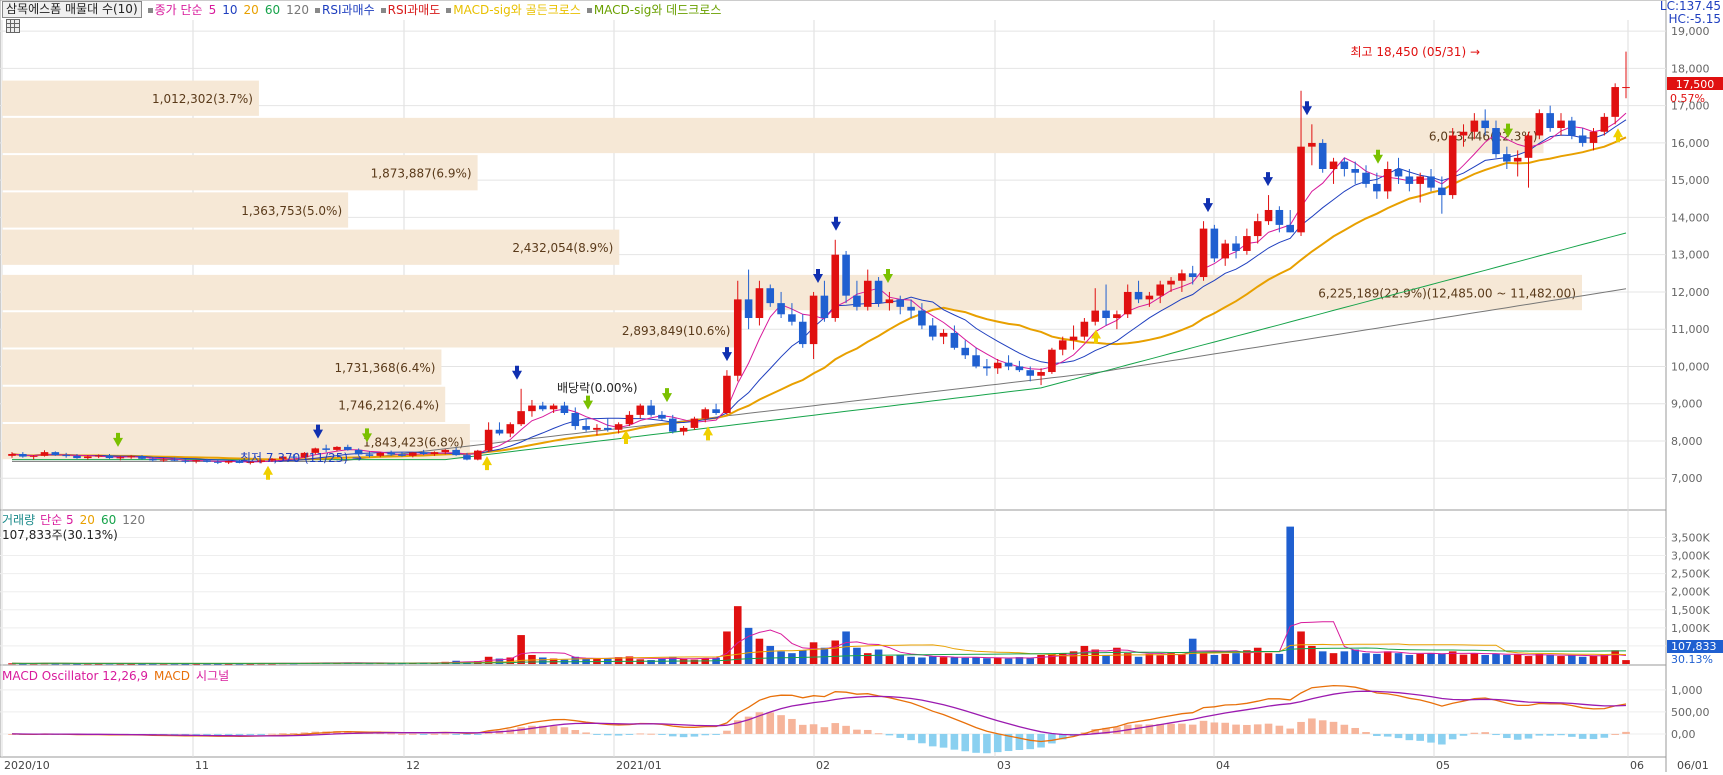 This screenshot has width=1723, height=775. What do you see at coordinates (57, 520) in the screenshot?
I see `legend-item: 단순 5` at bounding box center [57, 520].